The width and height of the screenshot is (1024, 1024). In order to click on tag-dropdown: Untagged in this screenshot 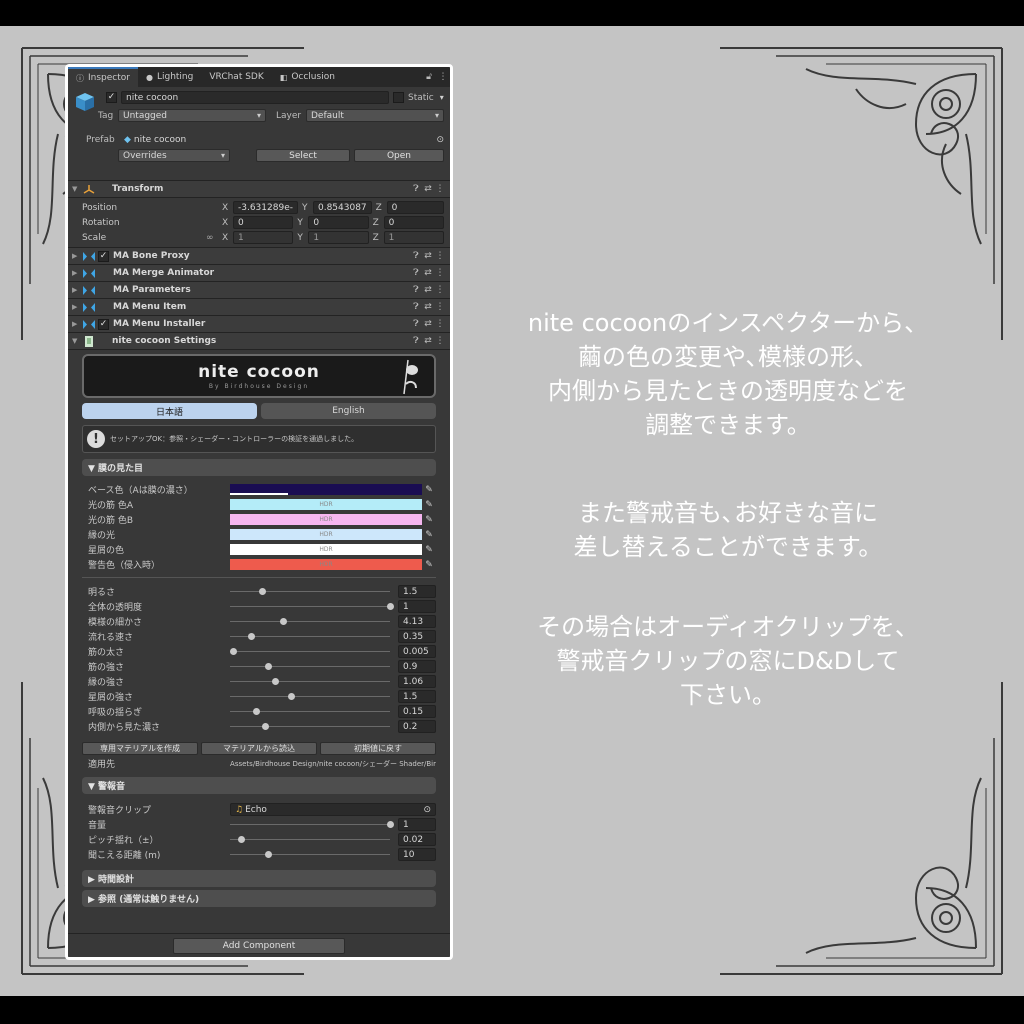, I will do `click(192, 115)`.